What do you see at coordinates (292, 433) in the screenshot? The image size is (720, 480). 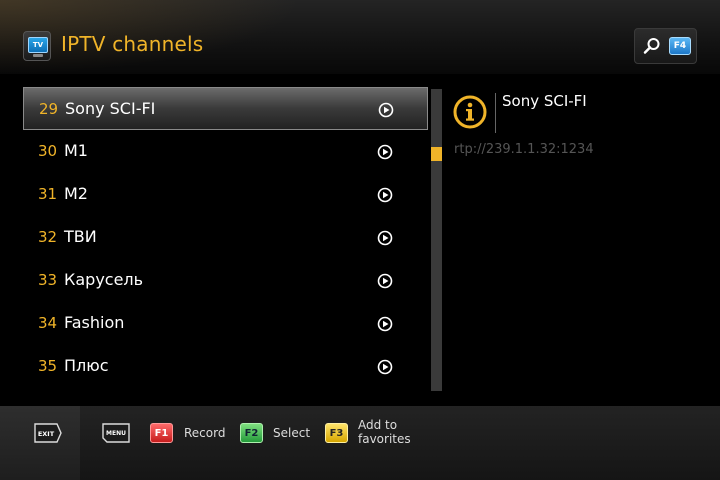 I see `select-label: Select` at bounding box center [292, 433].